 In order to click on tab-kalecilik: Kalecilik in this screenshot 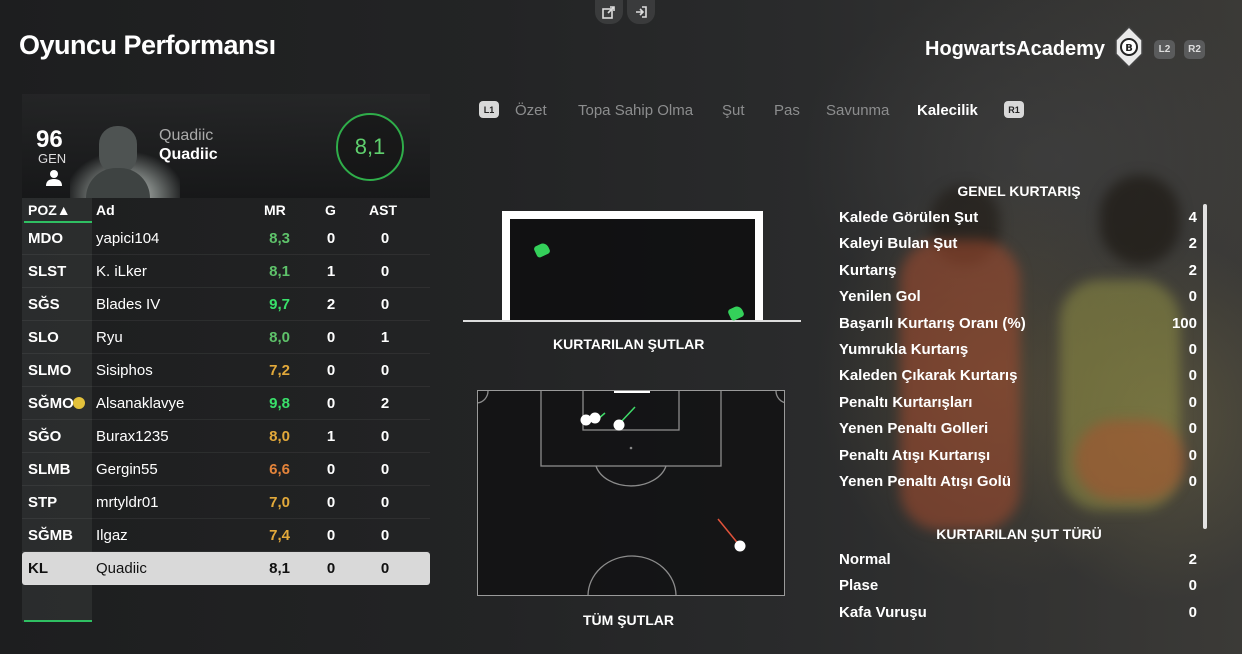, I will do `click(947, 110)`.